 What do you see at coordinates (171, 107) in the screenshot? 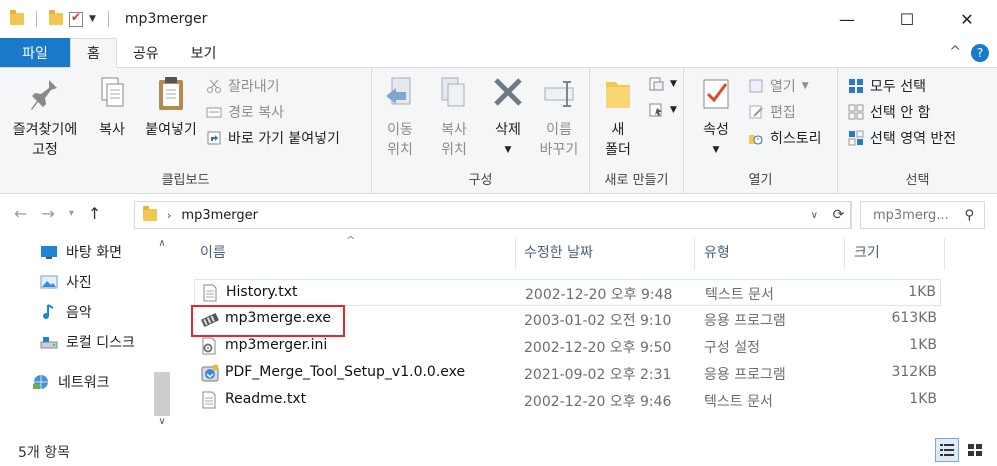
I see `paste-button: 붙여넣기` at bounding box center [171, 107].